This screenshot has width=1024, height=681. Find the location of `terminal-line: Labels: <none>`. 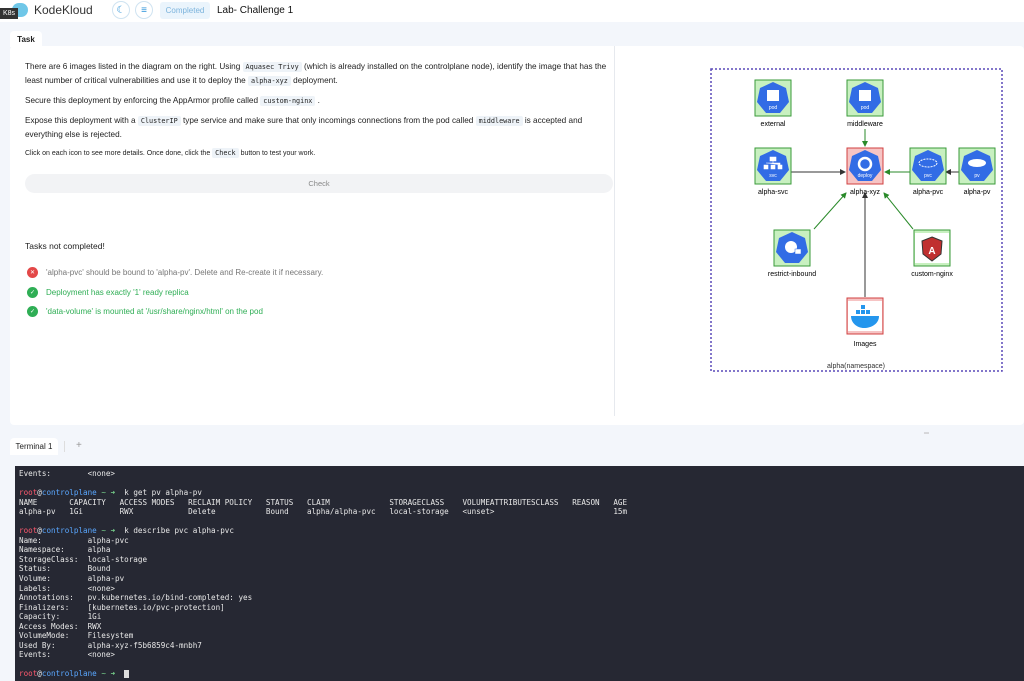

terminal-line: Labels: <none> is located at coordinates (67, 588).